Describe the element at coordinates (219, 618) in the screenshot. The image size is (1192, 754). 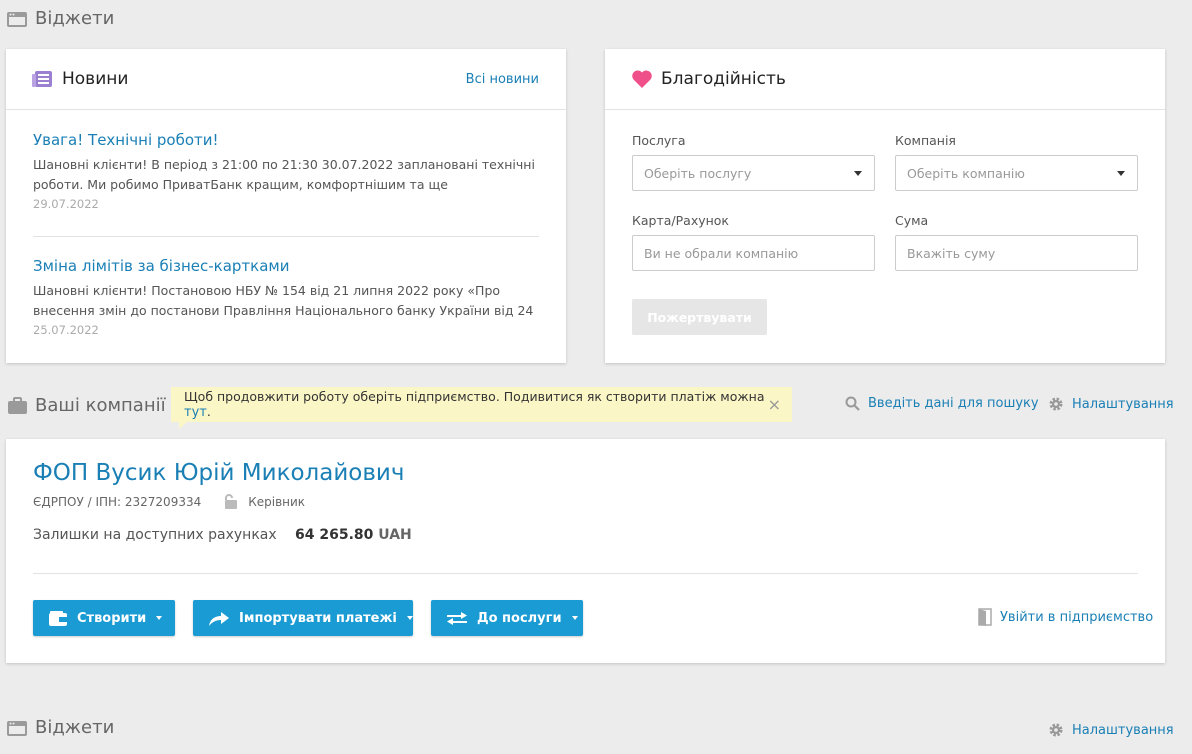
I see `share-arrow-icon` at that location.